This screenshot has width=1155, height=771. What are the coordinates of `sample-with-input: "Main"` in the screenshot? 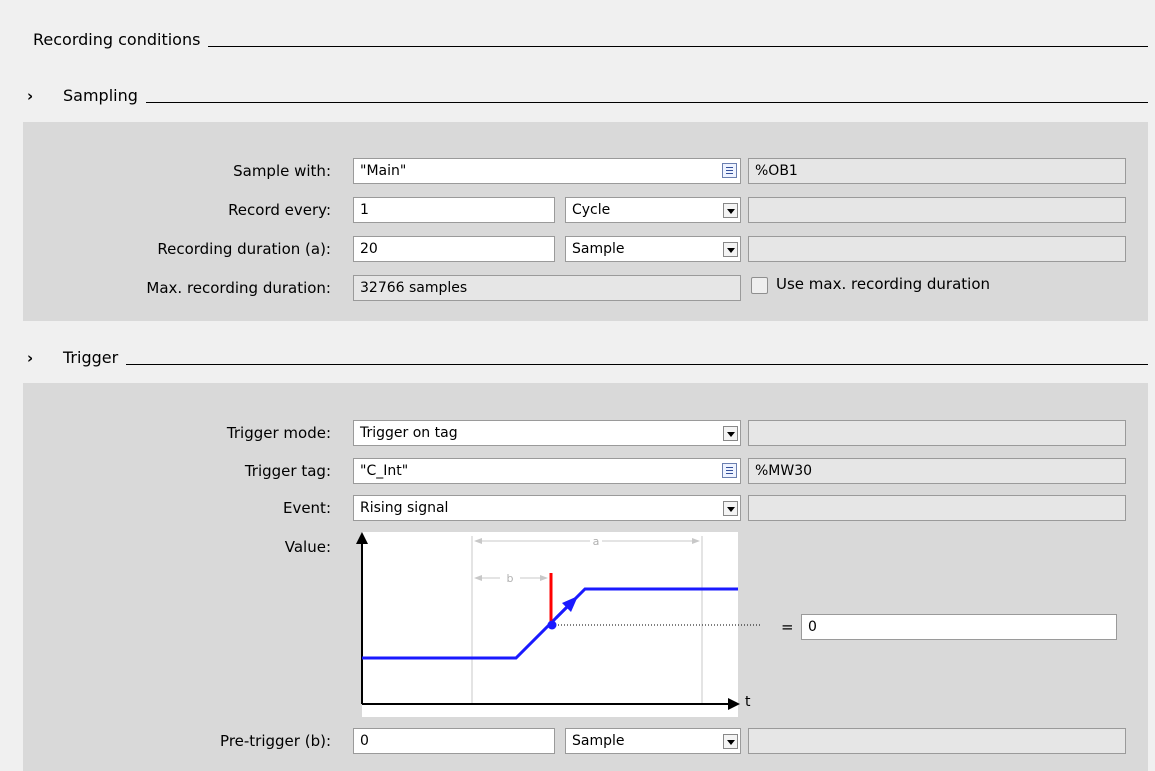 It's located at (547, 171).